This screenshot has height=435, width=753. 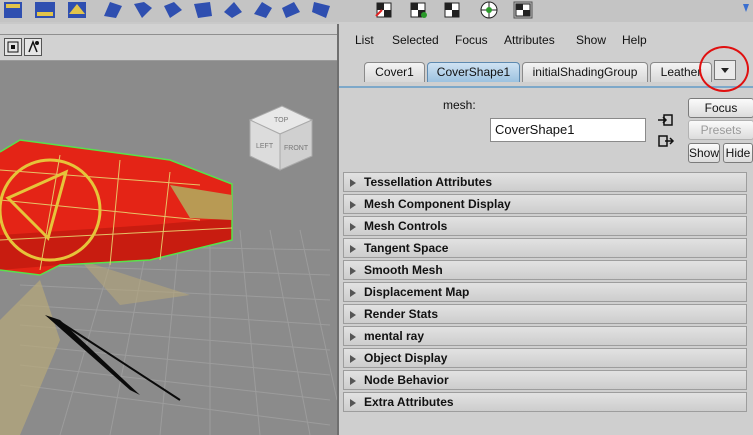 I want to click on viewport-divider, so click(x=168, y=34).